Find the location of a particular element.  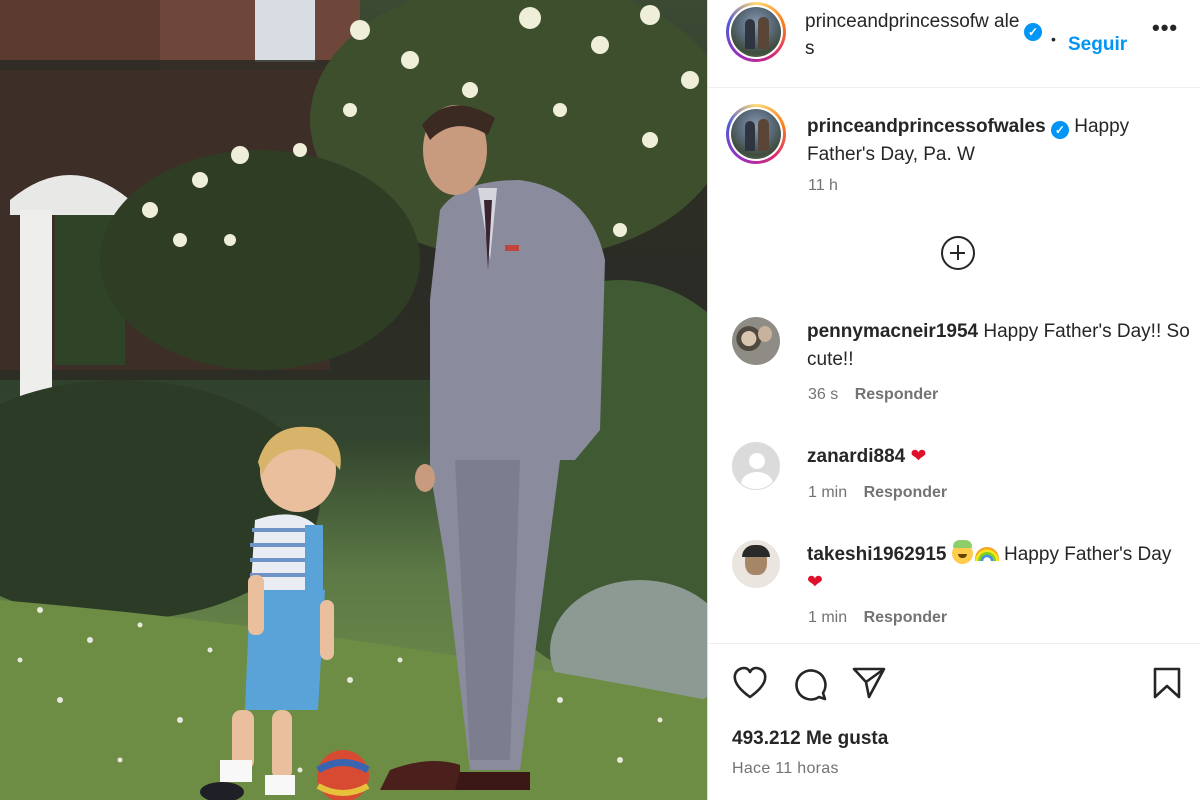

post-actions: 493.212 Me gusta Hace 11 horas is located at coordinates (954, 721).